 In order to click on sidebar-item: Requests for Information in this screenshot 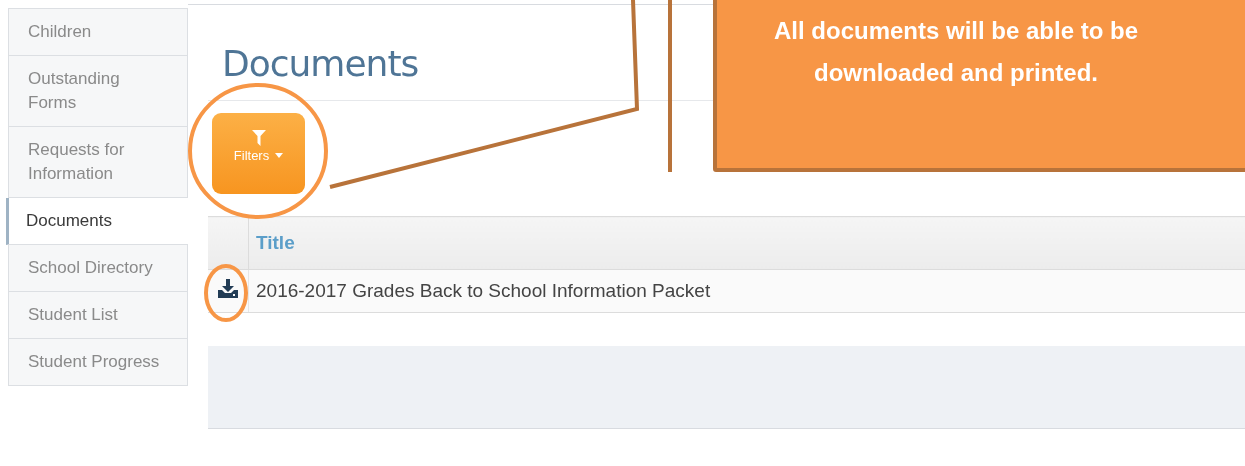, I will do `click(98, 162)`.